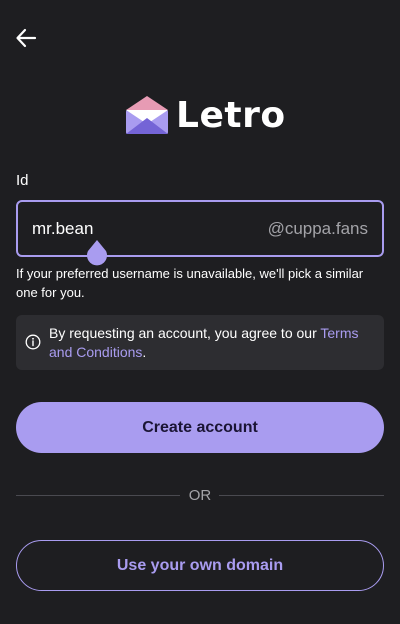  I want to click on back-button, so click(26, 38).